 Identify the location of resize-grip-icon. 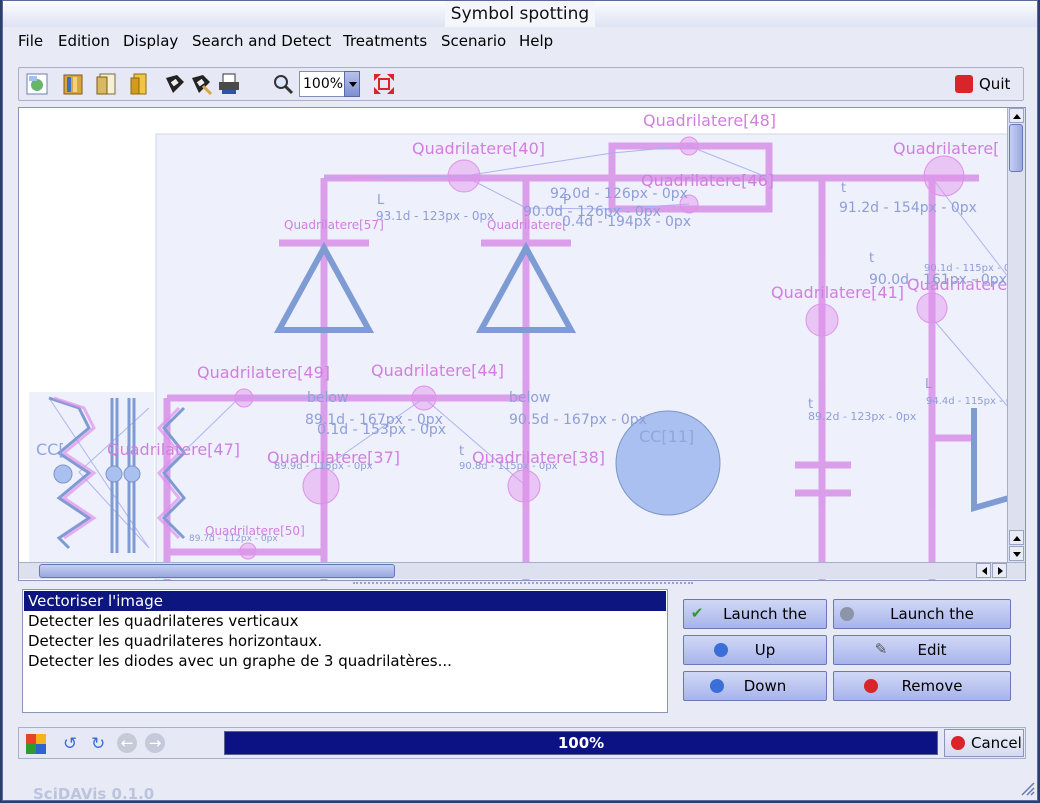
(1027, 788).